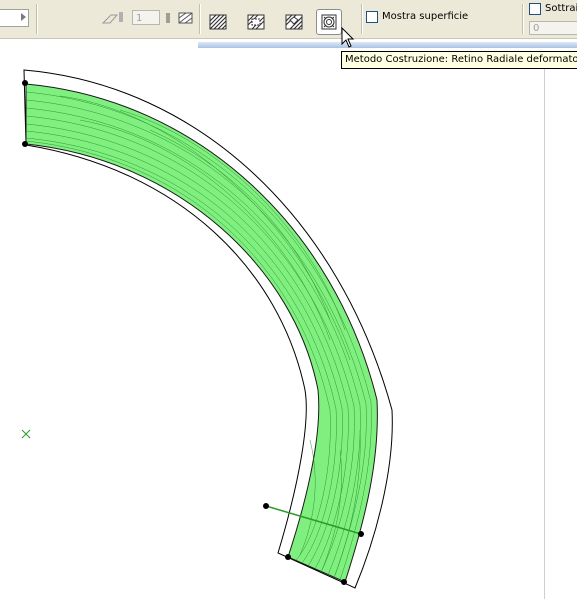  I want to click on info-toolbar: 1 Mostra superficie Sottrai 0, so click(288, 19).